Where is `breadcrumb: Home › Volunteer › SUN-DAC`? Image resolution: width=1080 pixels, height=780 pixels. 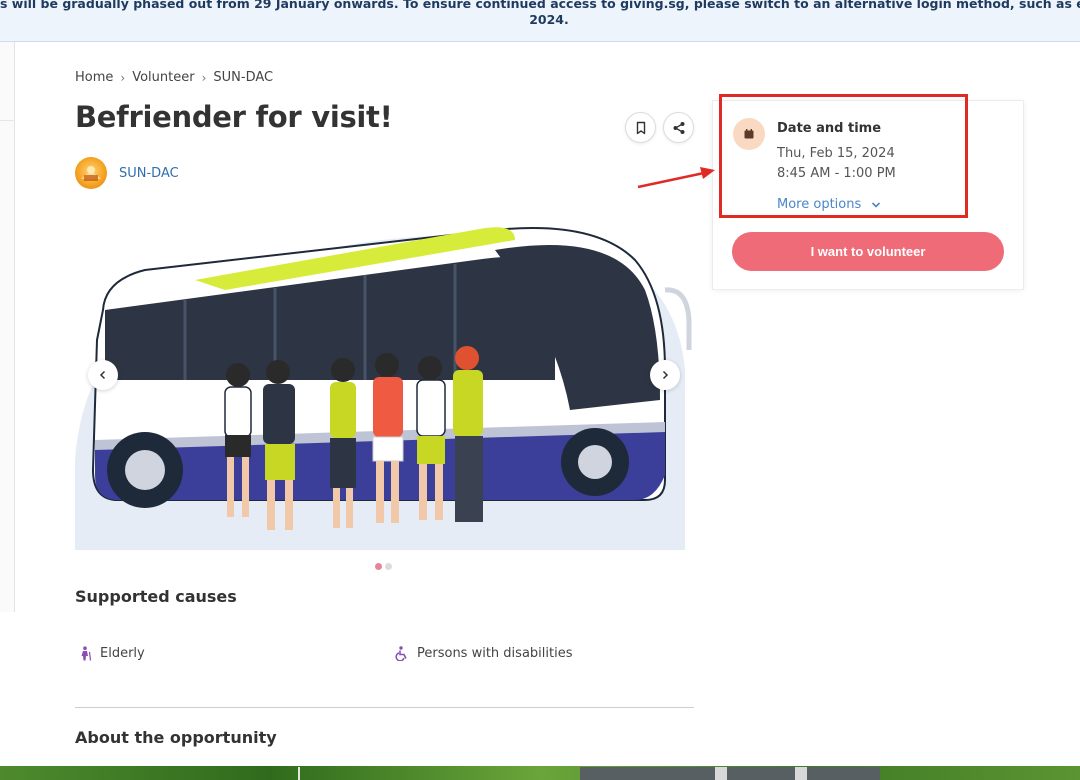 breadcrumb: Home › Volunteer › SUN-DAC is located at coordinates (174, 77).